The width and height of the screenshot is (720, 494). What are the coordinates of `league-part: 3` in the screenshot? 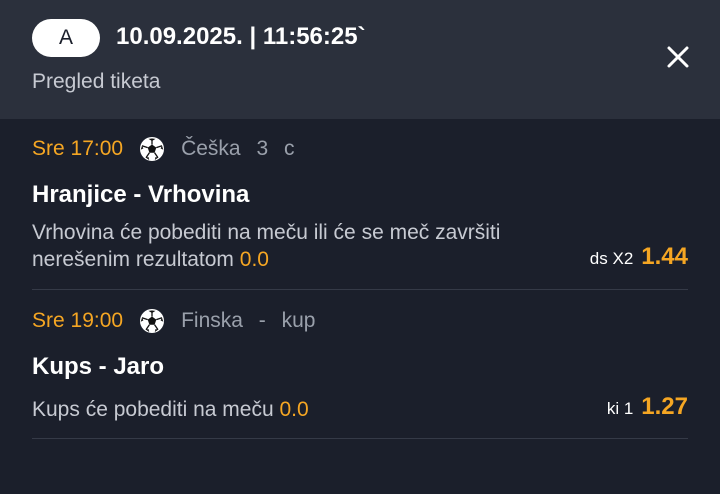 It's located at (262, 148).